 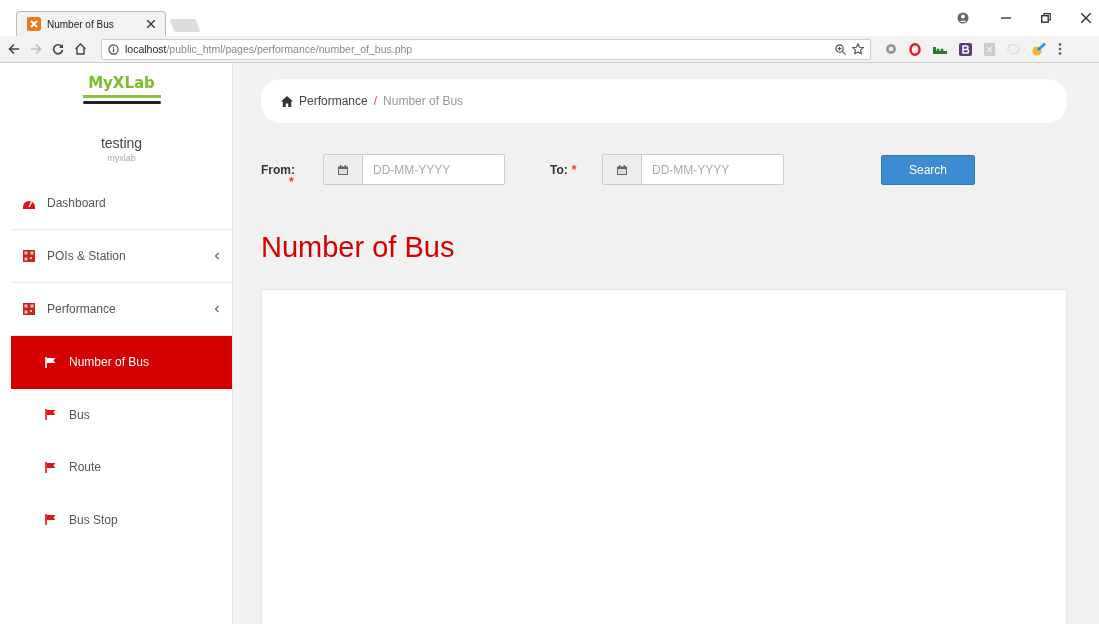 I want to click on nav-label: POIs & Station, so click(x=87, y=256).